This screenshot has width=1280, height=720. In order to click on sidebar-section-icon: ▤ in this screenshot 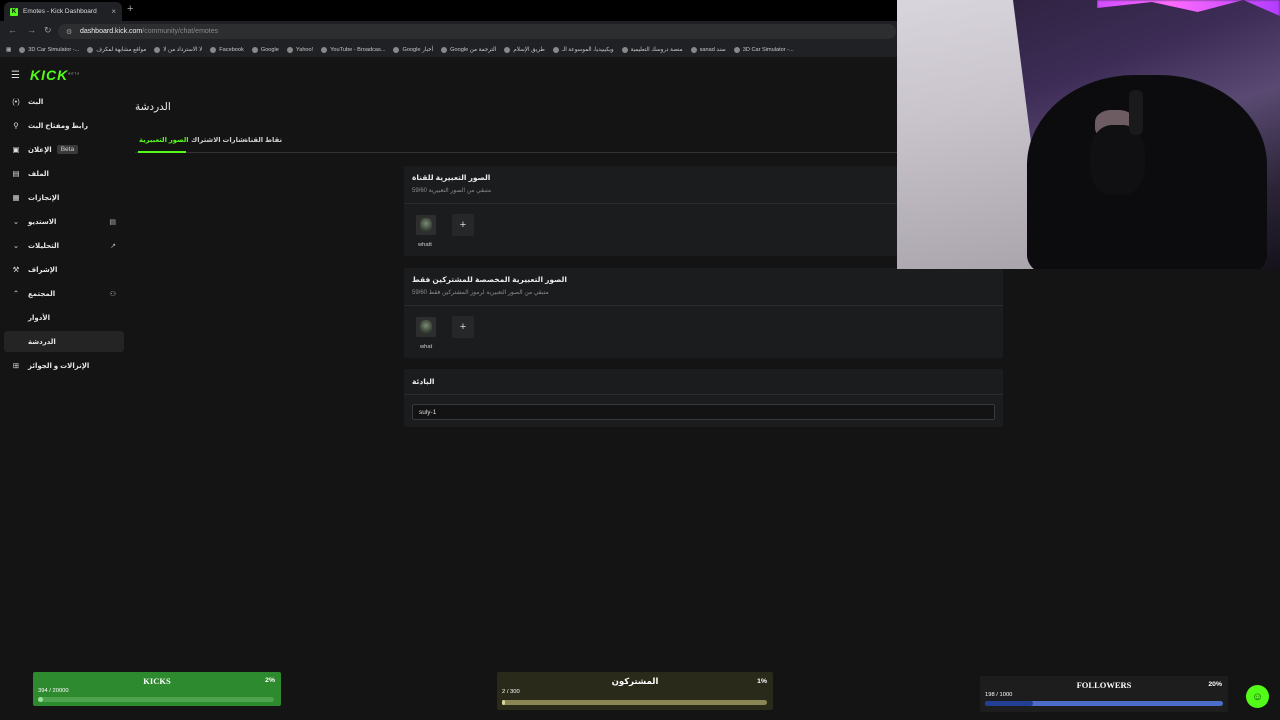, I will do `click(112, 222)`.